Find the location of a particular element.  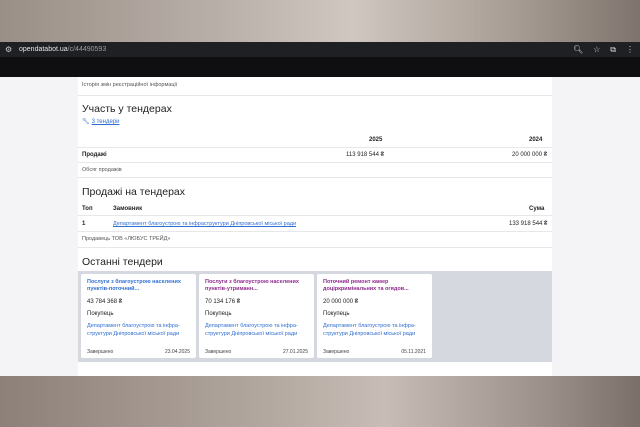

col-customer-header: Замовник is located at coordinates (128, 209).